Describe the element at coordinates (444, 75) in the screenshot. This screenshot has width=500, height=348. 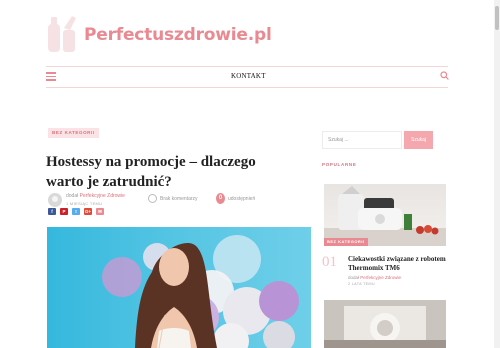
I see `search-icon` at that location.